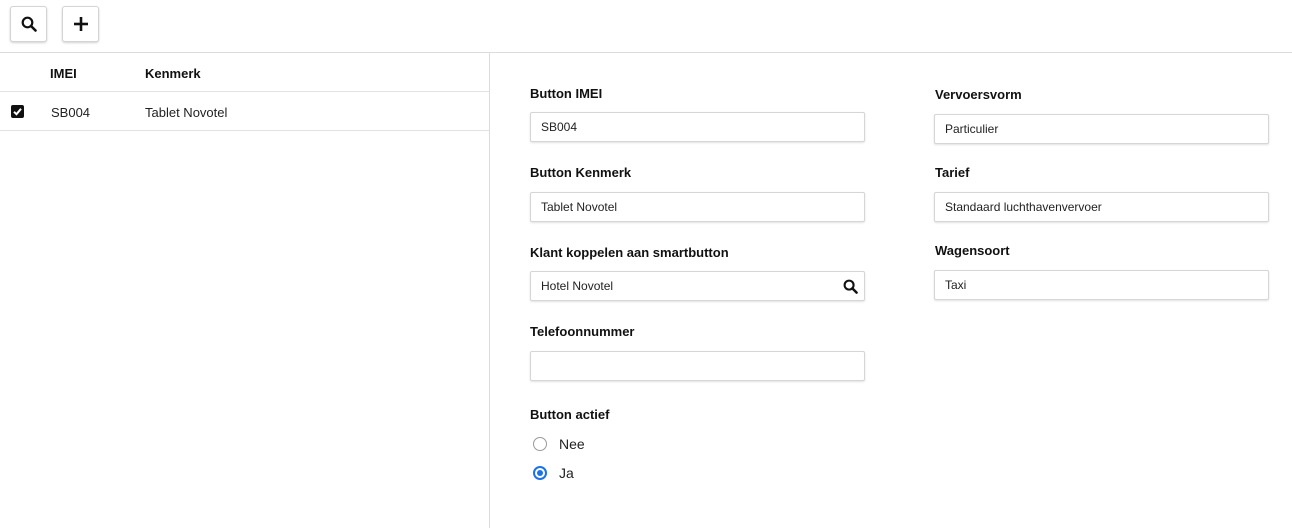 The height and width of the screenshot is (528, 1292). What do you see at coordinates (559, 127) in the screenshot?
I see `button-imei-value: SB004` at bounding box center [559, 127].